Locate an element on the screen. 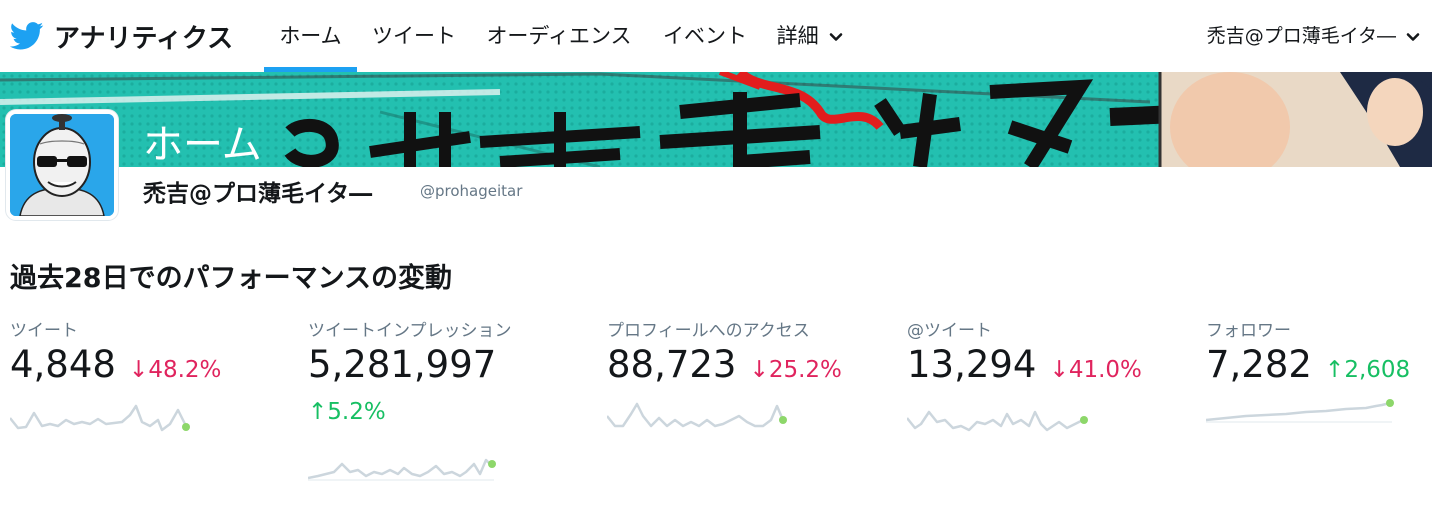 The height and width of the screenshot is (522, 1432). tab-more-label: 詳細 is located at coordinates (797, 36).